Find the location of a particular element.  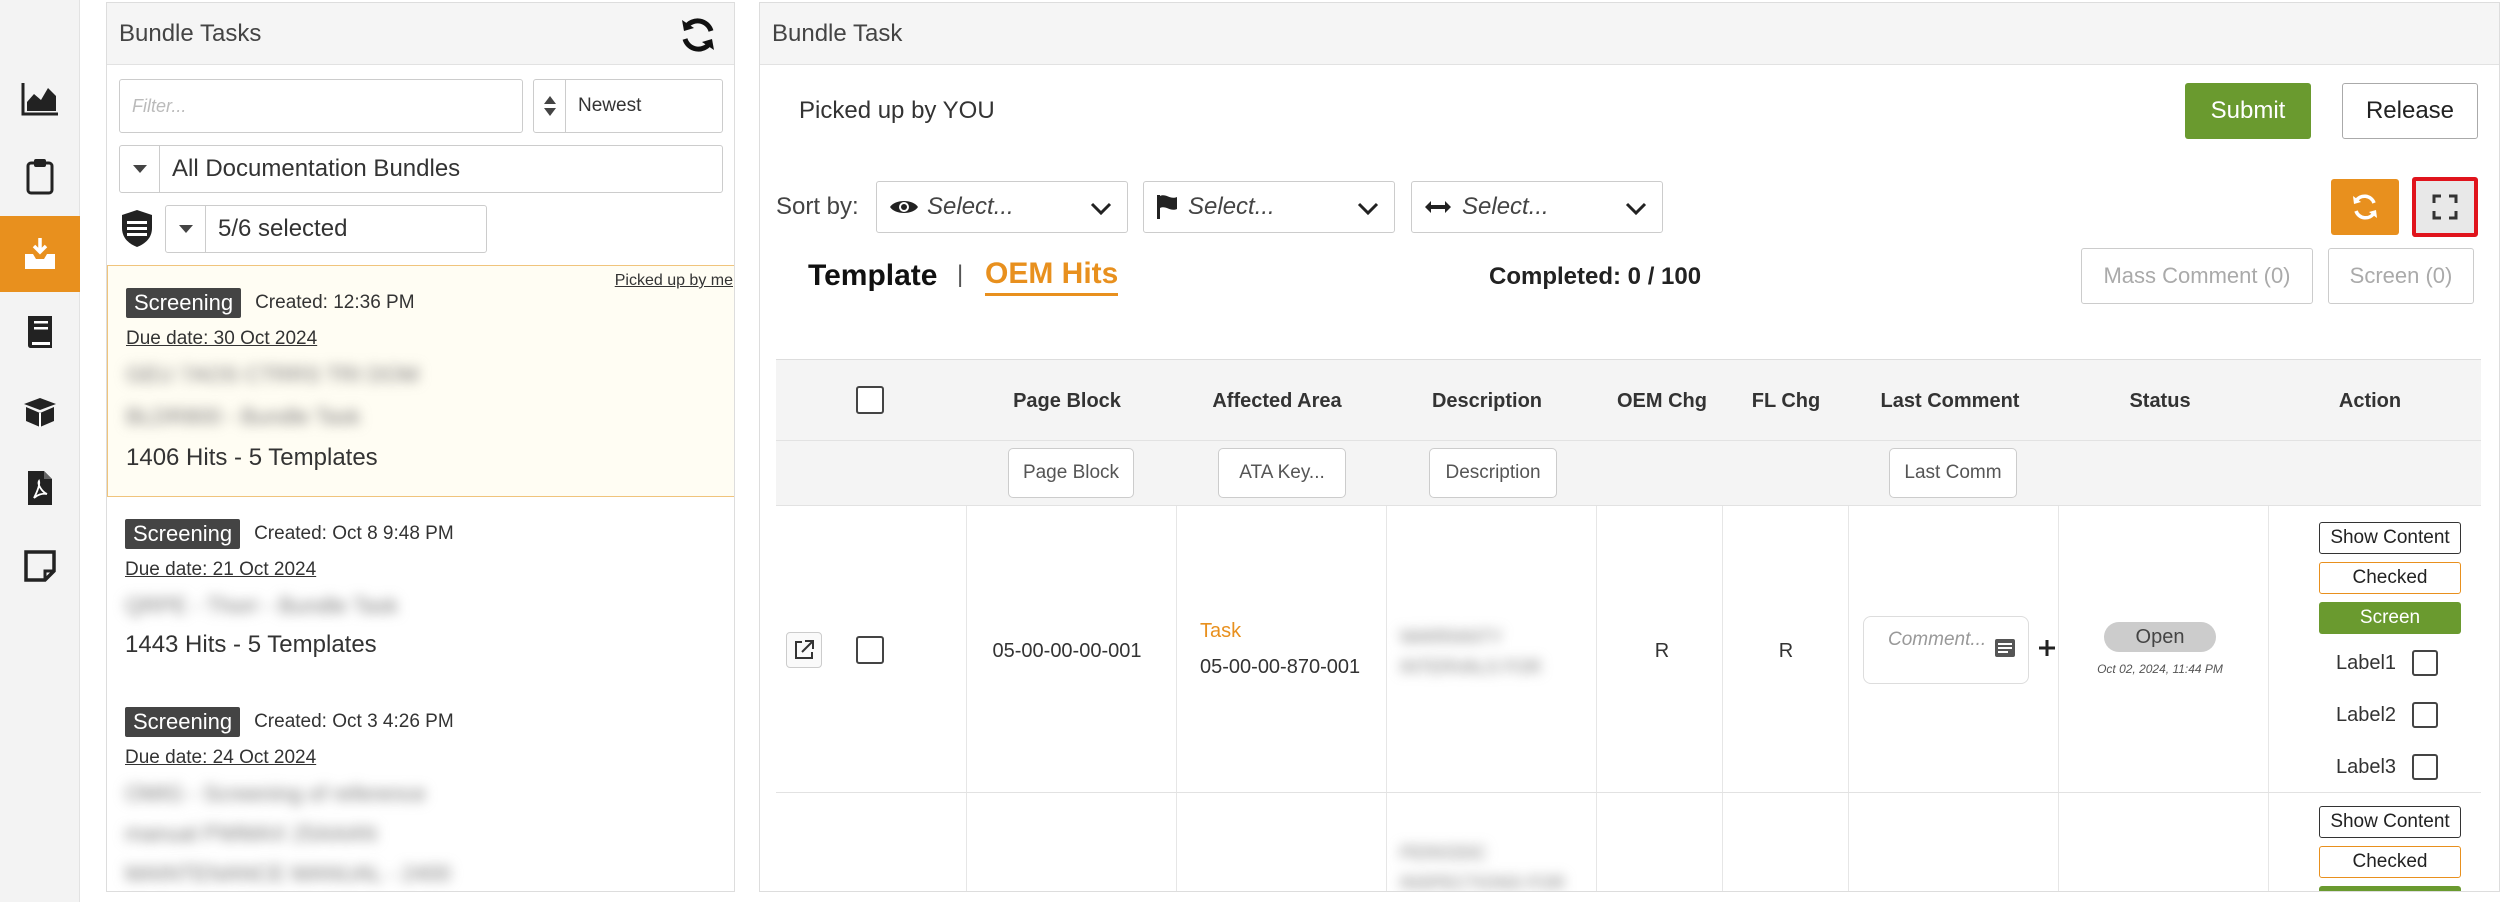

bundle-tasks-header: Bundle Tasks is located at coordinates (420, 34).